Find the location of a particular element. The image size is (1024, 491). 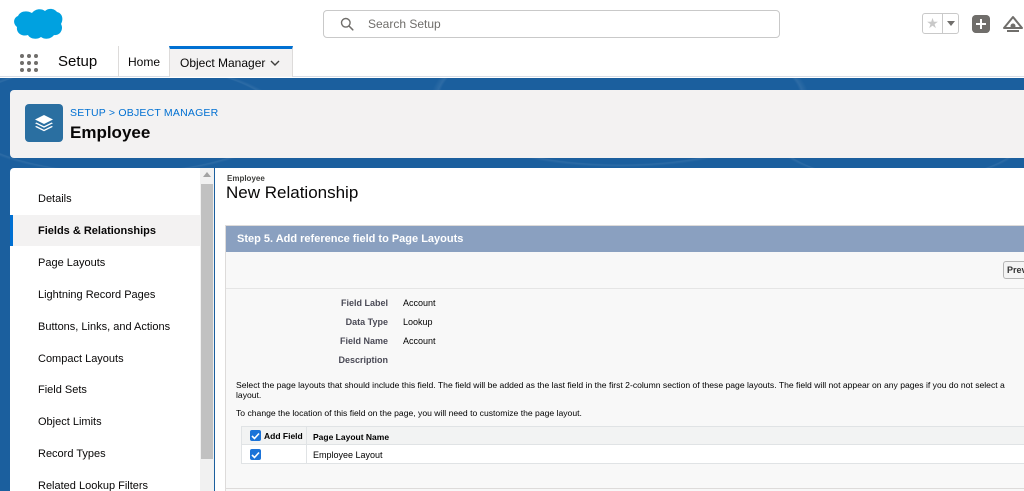

tab-object-manager-label: Object Manager is located at coordinates (223, 63).